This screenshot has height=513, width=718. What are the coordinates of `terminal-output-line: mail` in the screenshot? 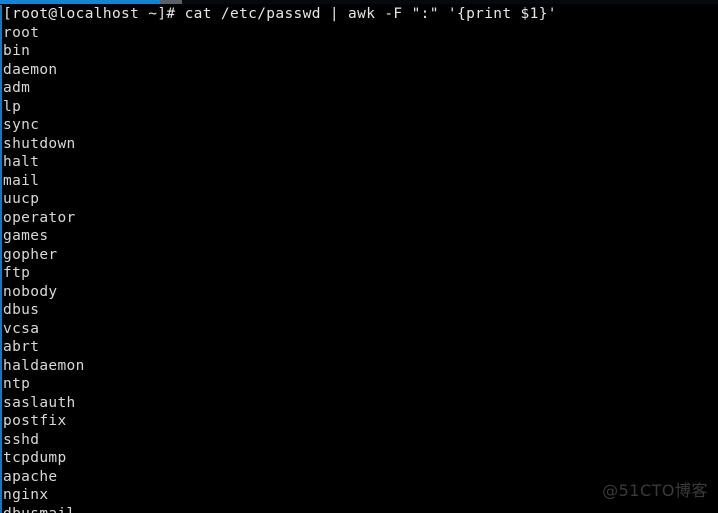 It's located at (21, 180).